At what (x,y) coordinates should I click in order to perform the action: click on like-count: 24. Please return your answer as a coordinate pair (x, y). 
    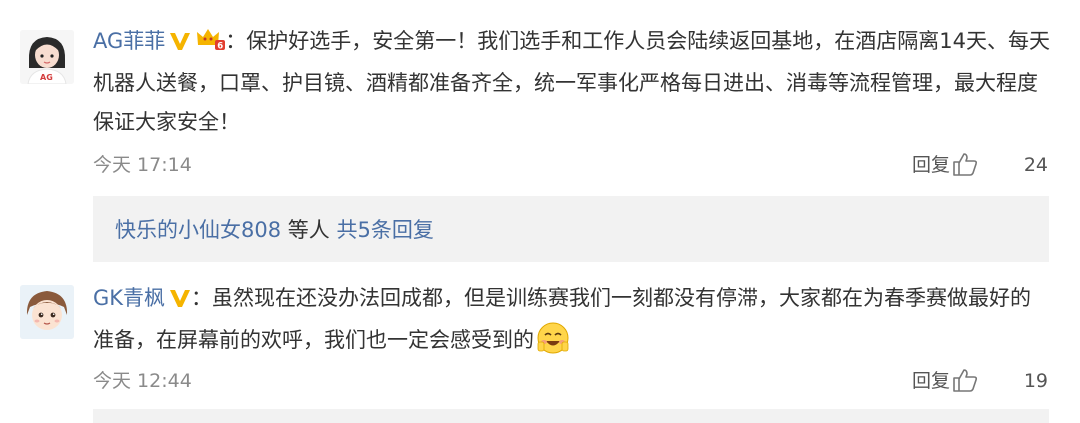
    Looking at the image, I should click on (1035, 165).